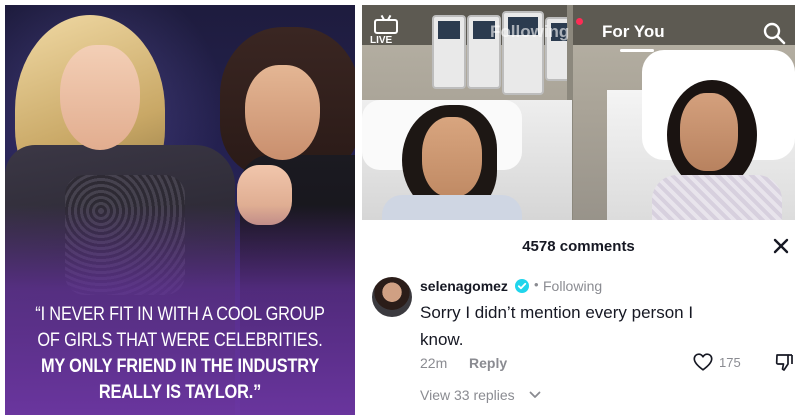 The height and width of the screenshot is (420, 800). Describe the element at coordinates (730, 362) in the screenshot. I see `like-count: 175` at that location.